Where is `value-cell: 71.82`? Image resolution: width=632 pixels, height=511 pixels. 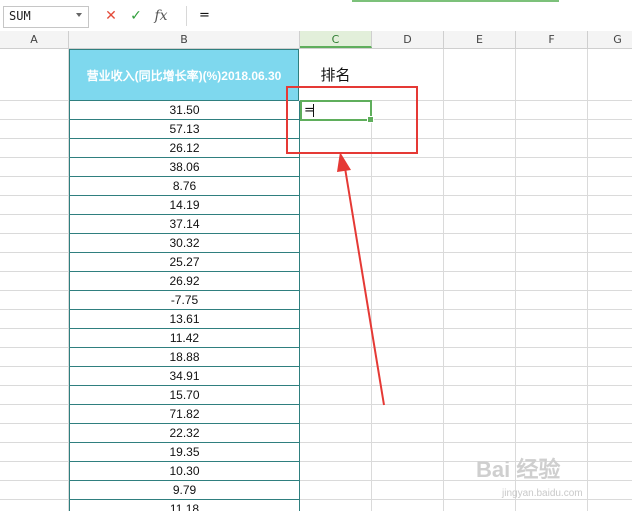
value-cell: 71.82 is located at coordinates (184, 414).